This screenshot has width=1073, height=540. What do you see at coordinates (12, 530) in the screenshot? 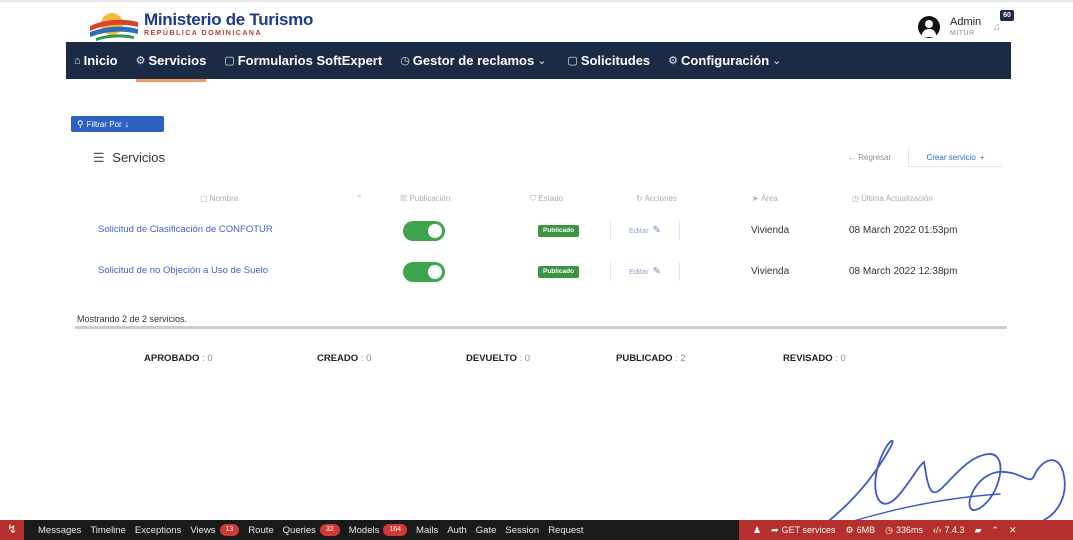
I see `debugbar-logo-icon` at bounding box center [12, 530].